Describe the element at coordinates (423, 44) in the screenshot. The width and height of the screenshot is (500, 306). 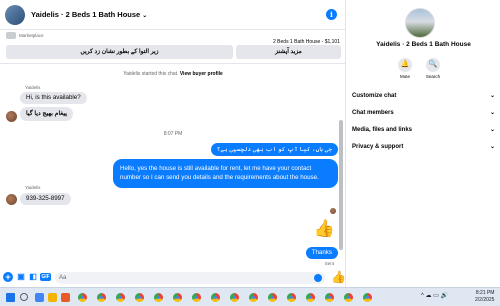
I see `panel-title: Yaidelis · 2 Beds 1 Bath House` at that location.